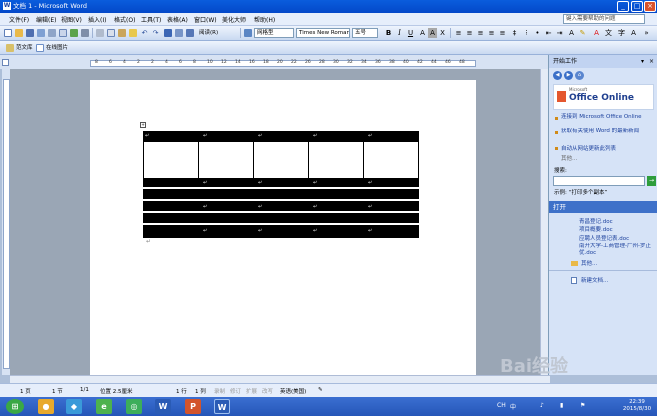 Image resolution: width=657 pixels, height=416 pixels. I want to click on style-select: 网格型, so click(274, 33).